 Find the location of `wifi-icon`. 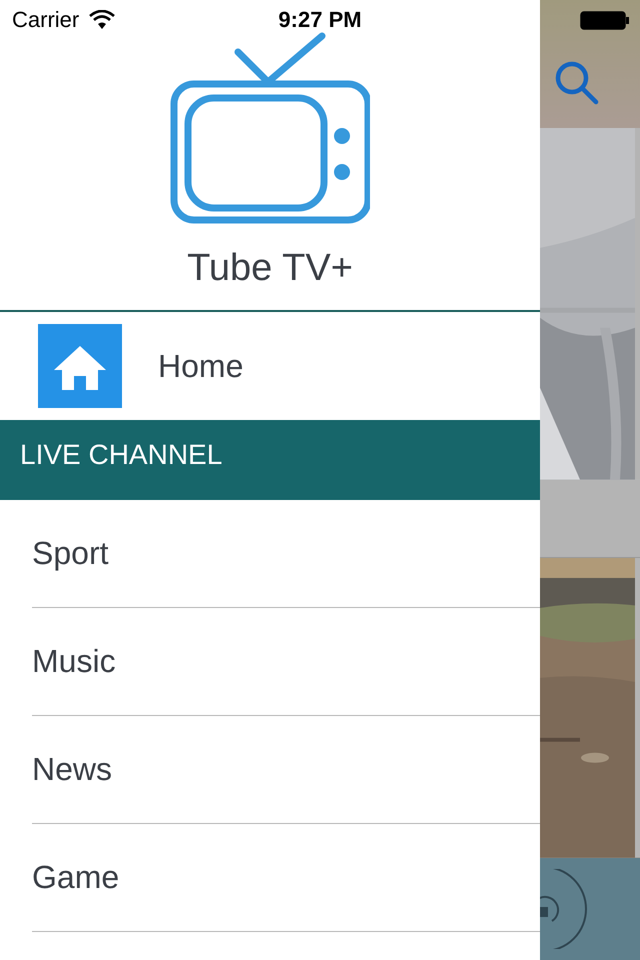

wifi-icon is located at coordinates (102, 20).